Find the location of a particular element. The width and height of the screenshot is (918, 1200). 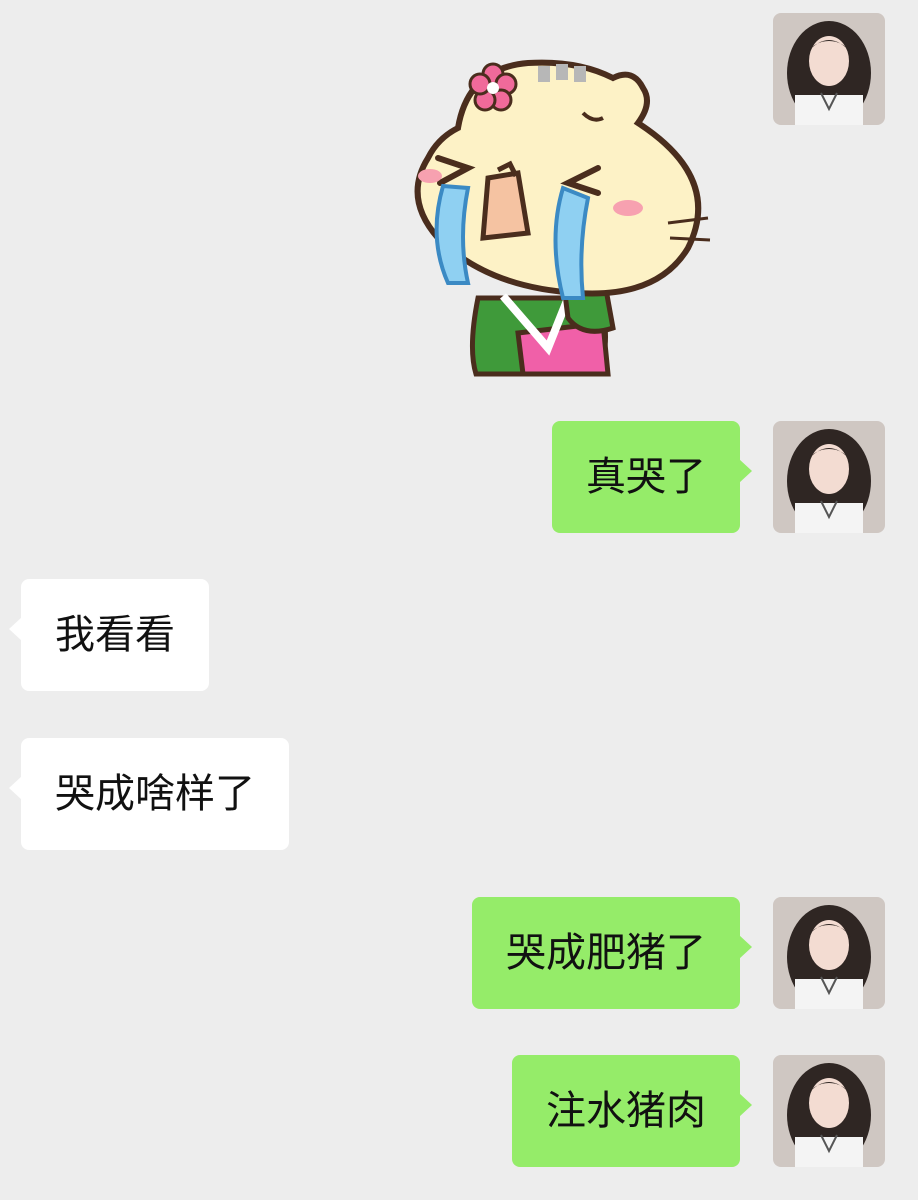

message-bubble: 真哭了 is located at coordinates (652, 477).